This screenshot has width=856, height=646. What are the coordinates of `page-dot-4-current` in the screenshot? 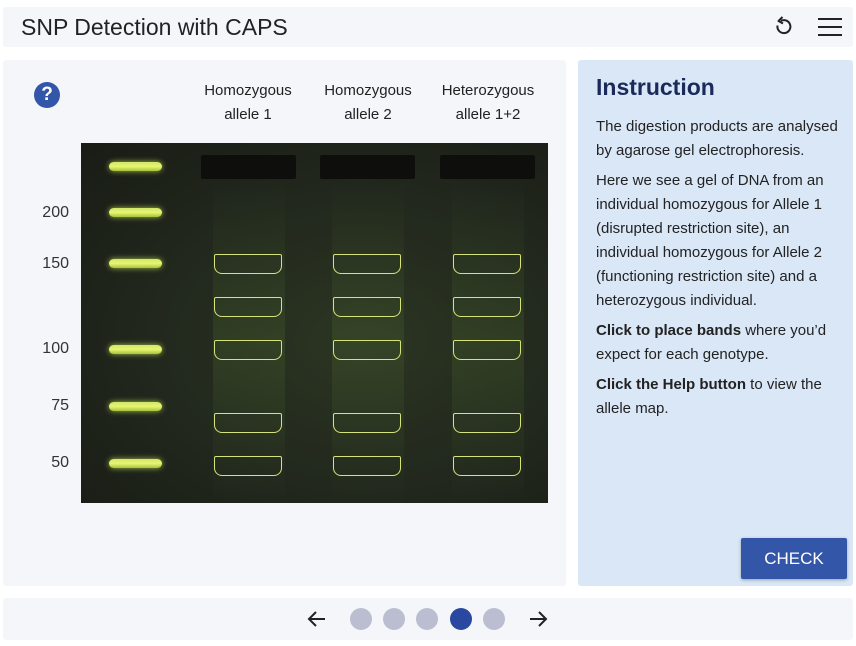 It's located at (461, 619).